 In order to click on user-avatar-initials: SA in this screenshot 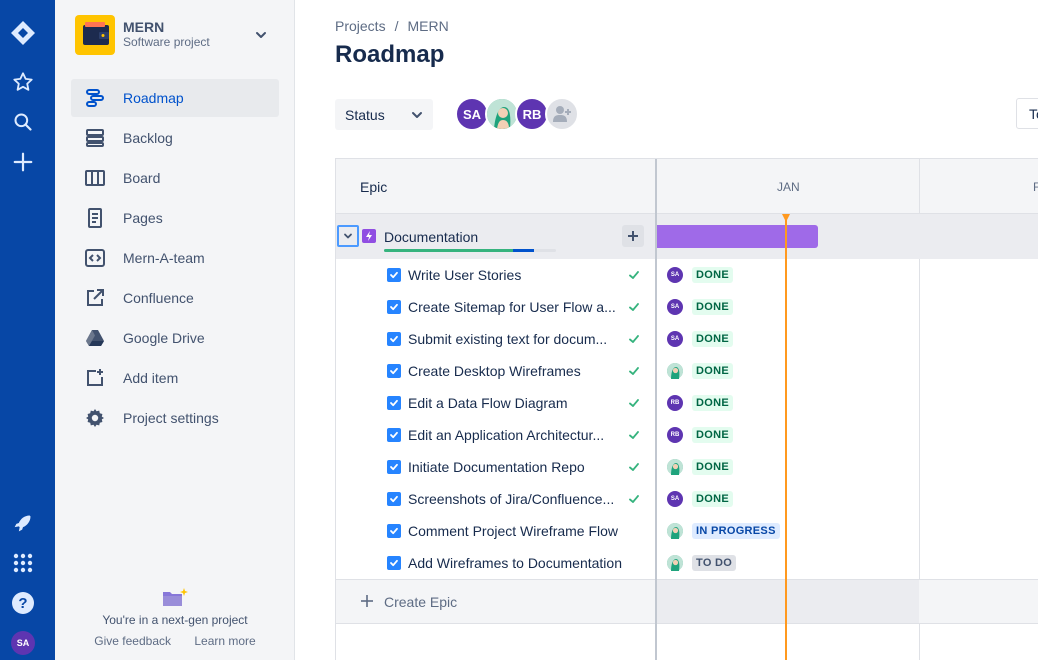, I will do `click(23, 643)`.